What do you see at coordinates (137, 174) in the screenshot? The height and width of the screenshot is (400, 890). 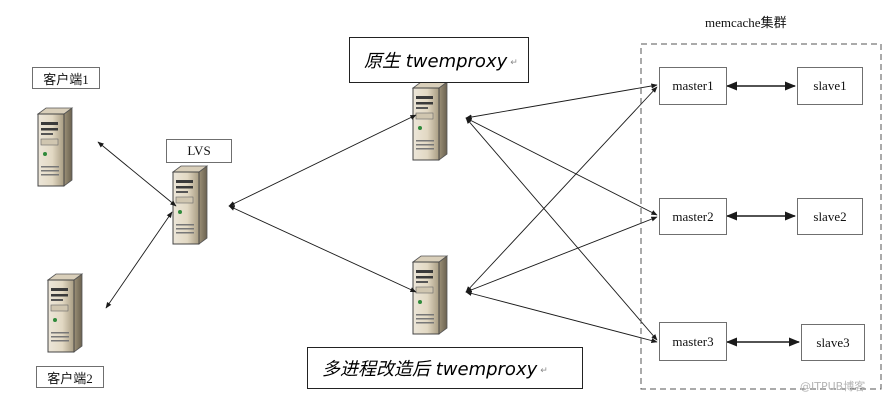 I see `client1-lvs-link` at bounding box center [137, 174].